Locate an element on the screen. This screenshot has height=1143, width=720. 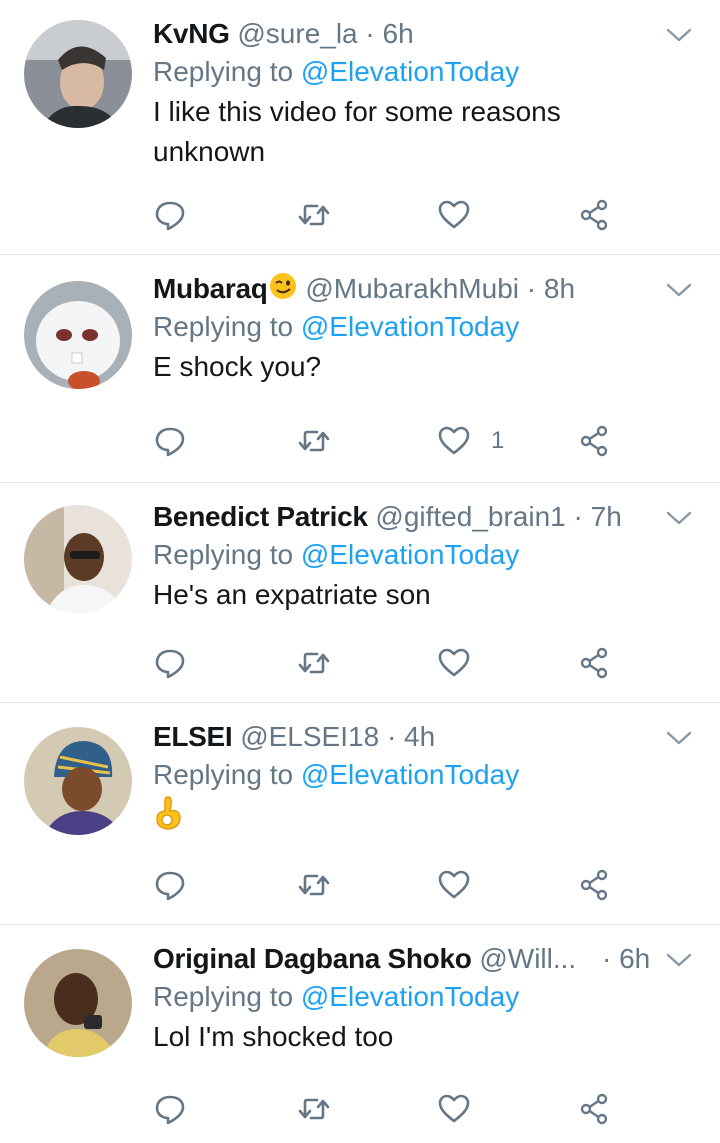
timestamp: 4h is located at coordinates (419, 736).